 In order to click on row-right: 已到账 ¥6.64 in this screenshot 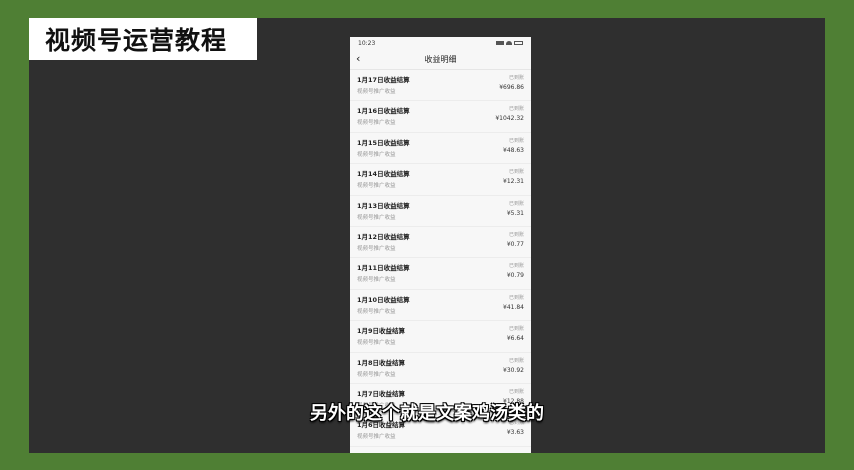, I will do `click(515, 338)`.